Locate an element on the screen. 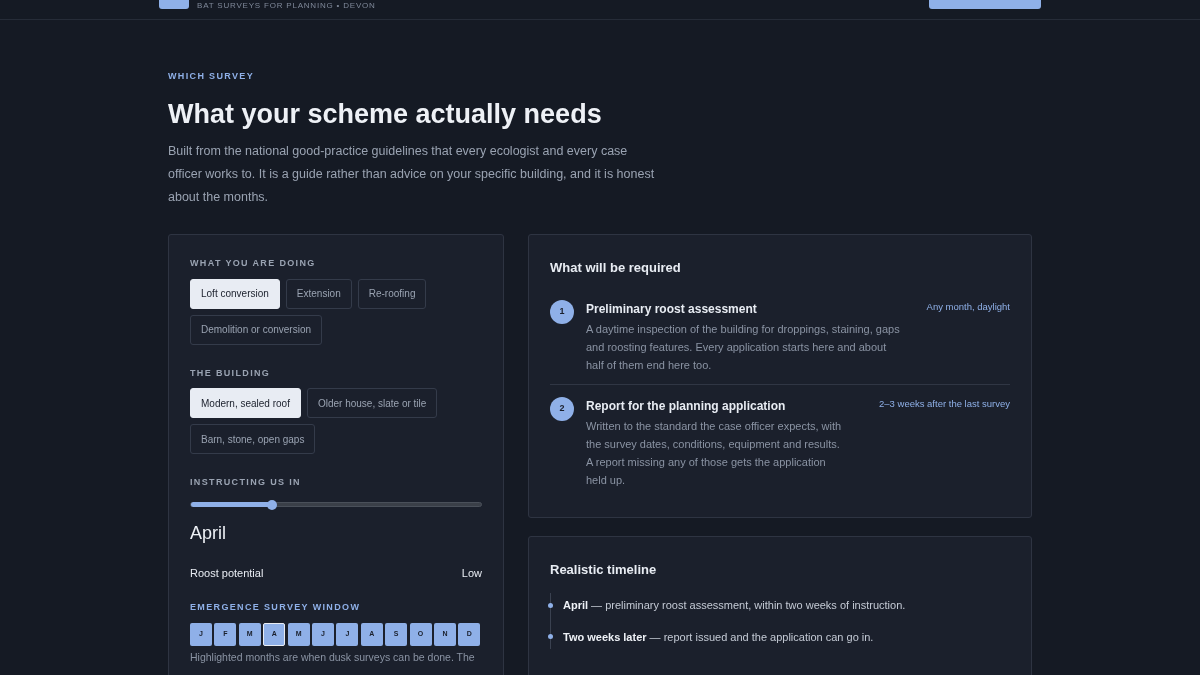 The width and height of the screenshot is (1200, 675). step-title: Report for the planning application is located at coordinates (686, 406).